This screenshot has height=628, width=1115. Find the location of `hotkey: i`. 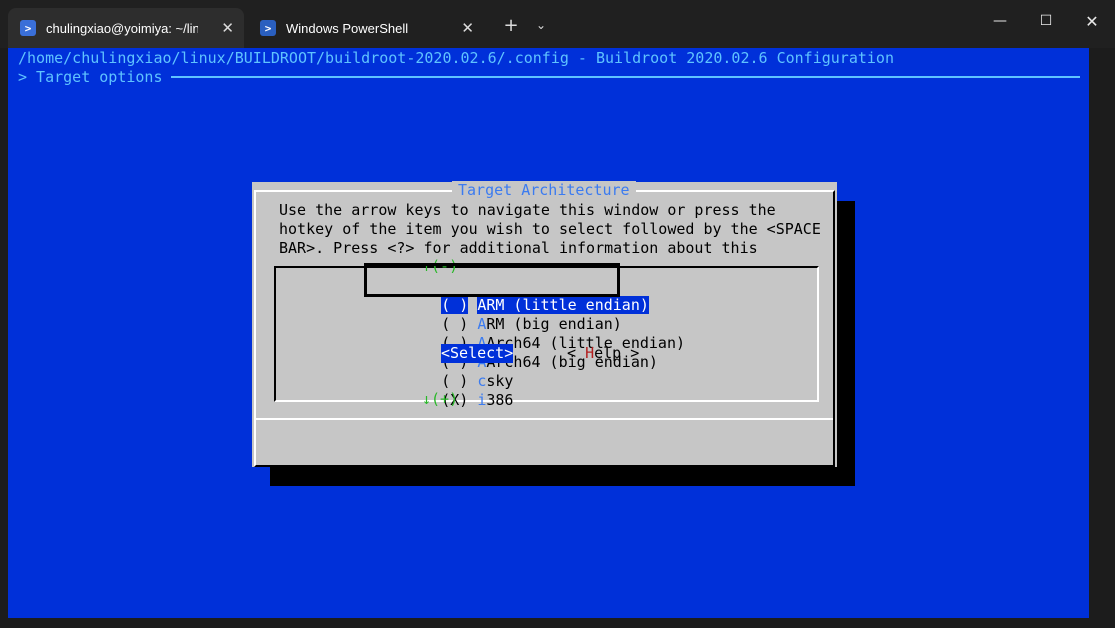

hotkey: i is located at coordinates (482, 400).